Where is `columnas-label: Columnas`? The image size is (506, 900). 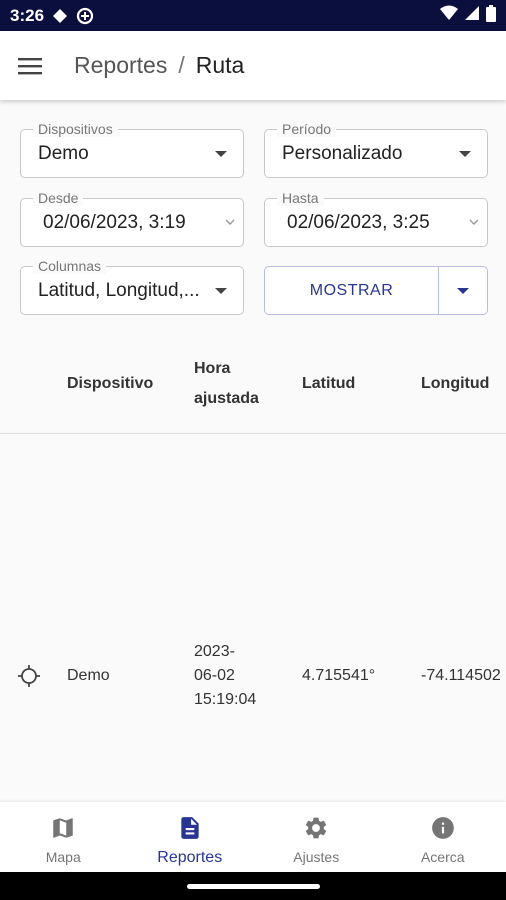 columnas-label: Columnas is located at coordinates (70, 266).